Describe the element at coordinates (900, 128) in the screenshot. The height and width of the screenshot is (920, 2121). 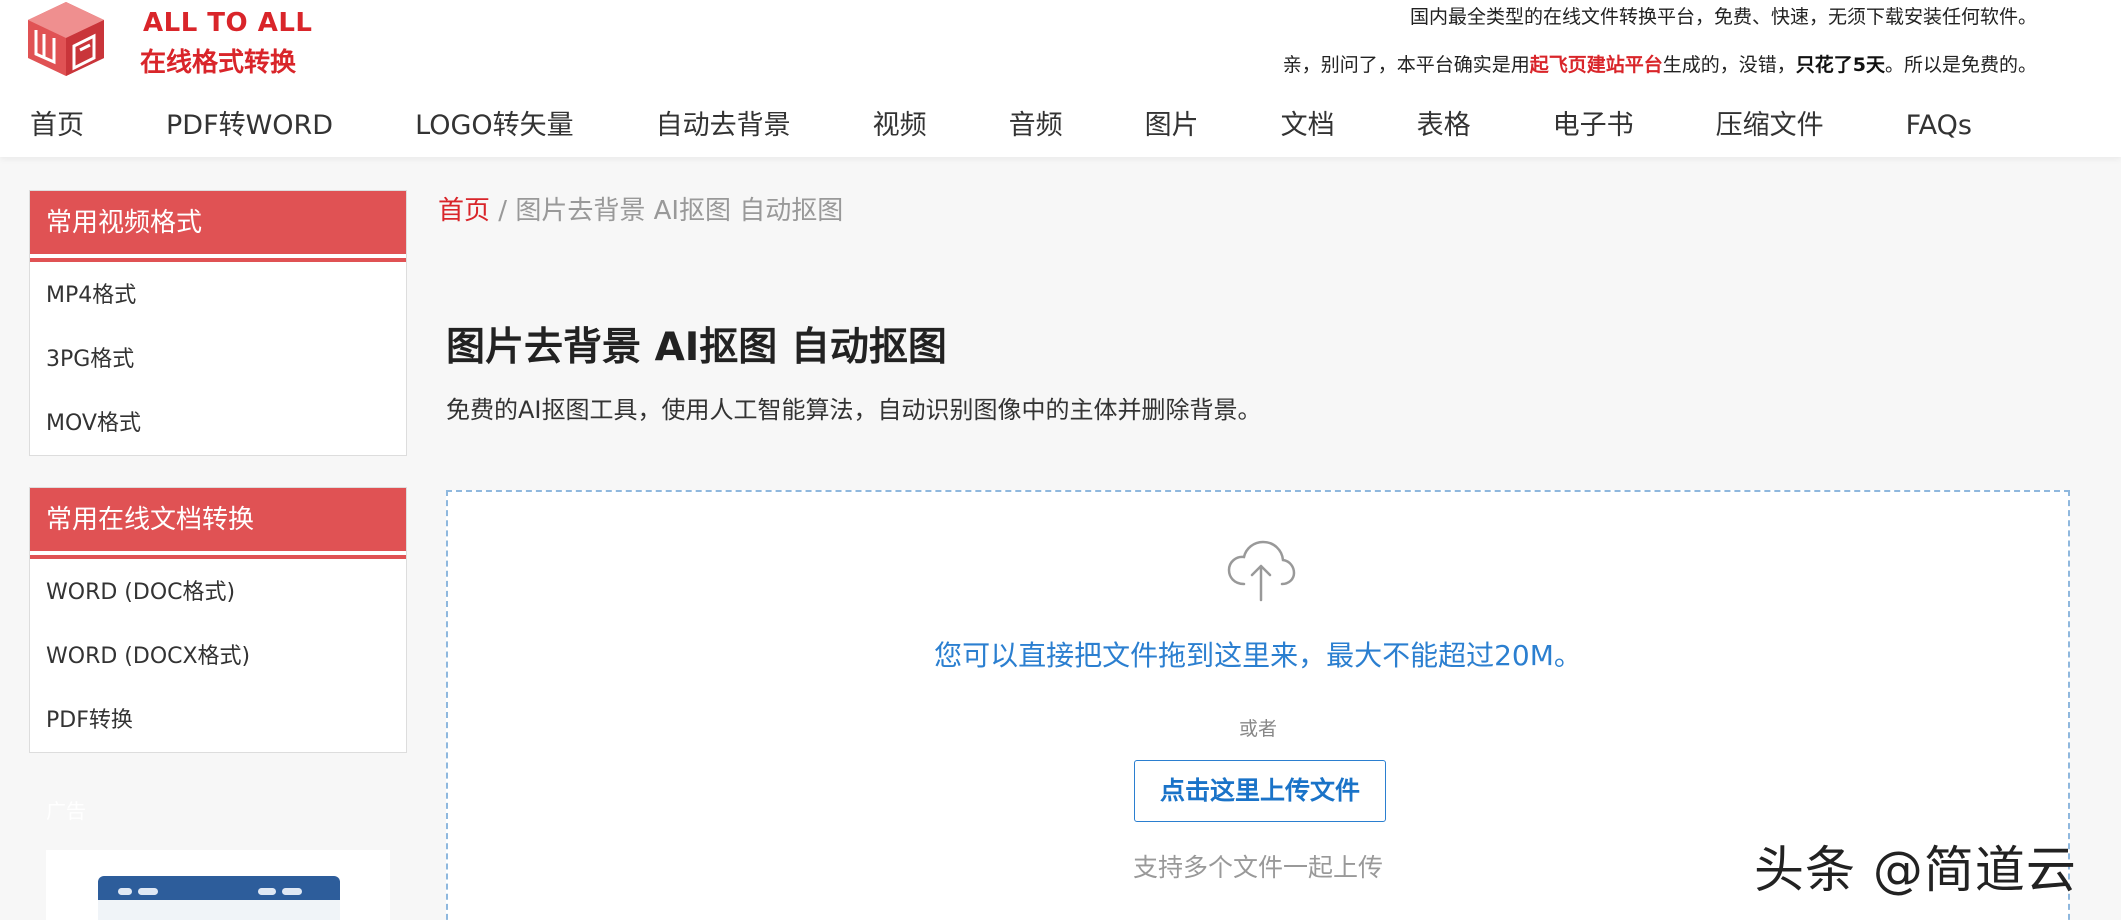
I see `nav-item-video: 视频` at that location.